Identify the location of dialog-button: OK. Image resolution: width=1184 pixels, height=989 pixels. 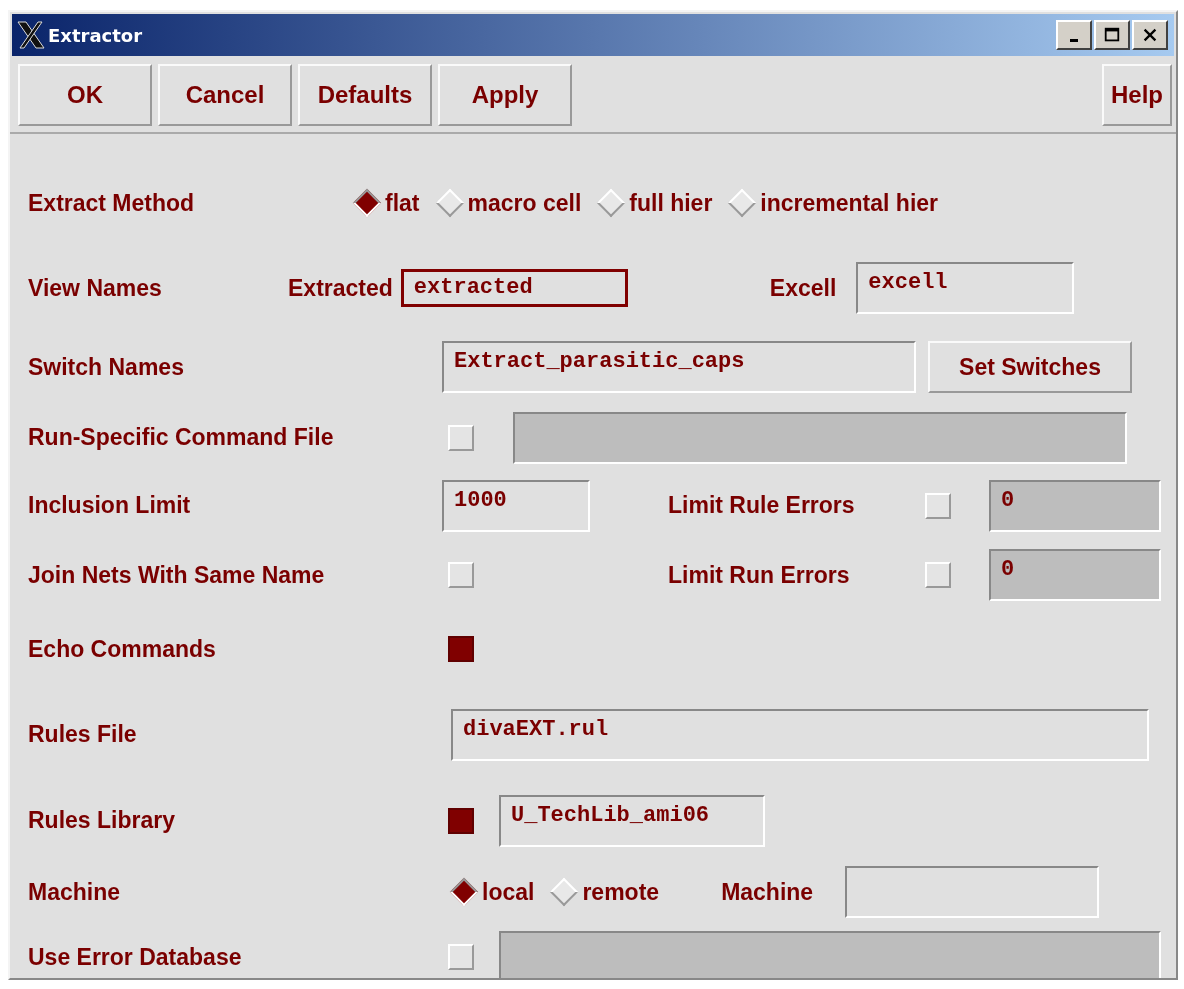
(85, 95).